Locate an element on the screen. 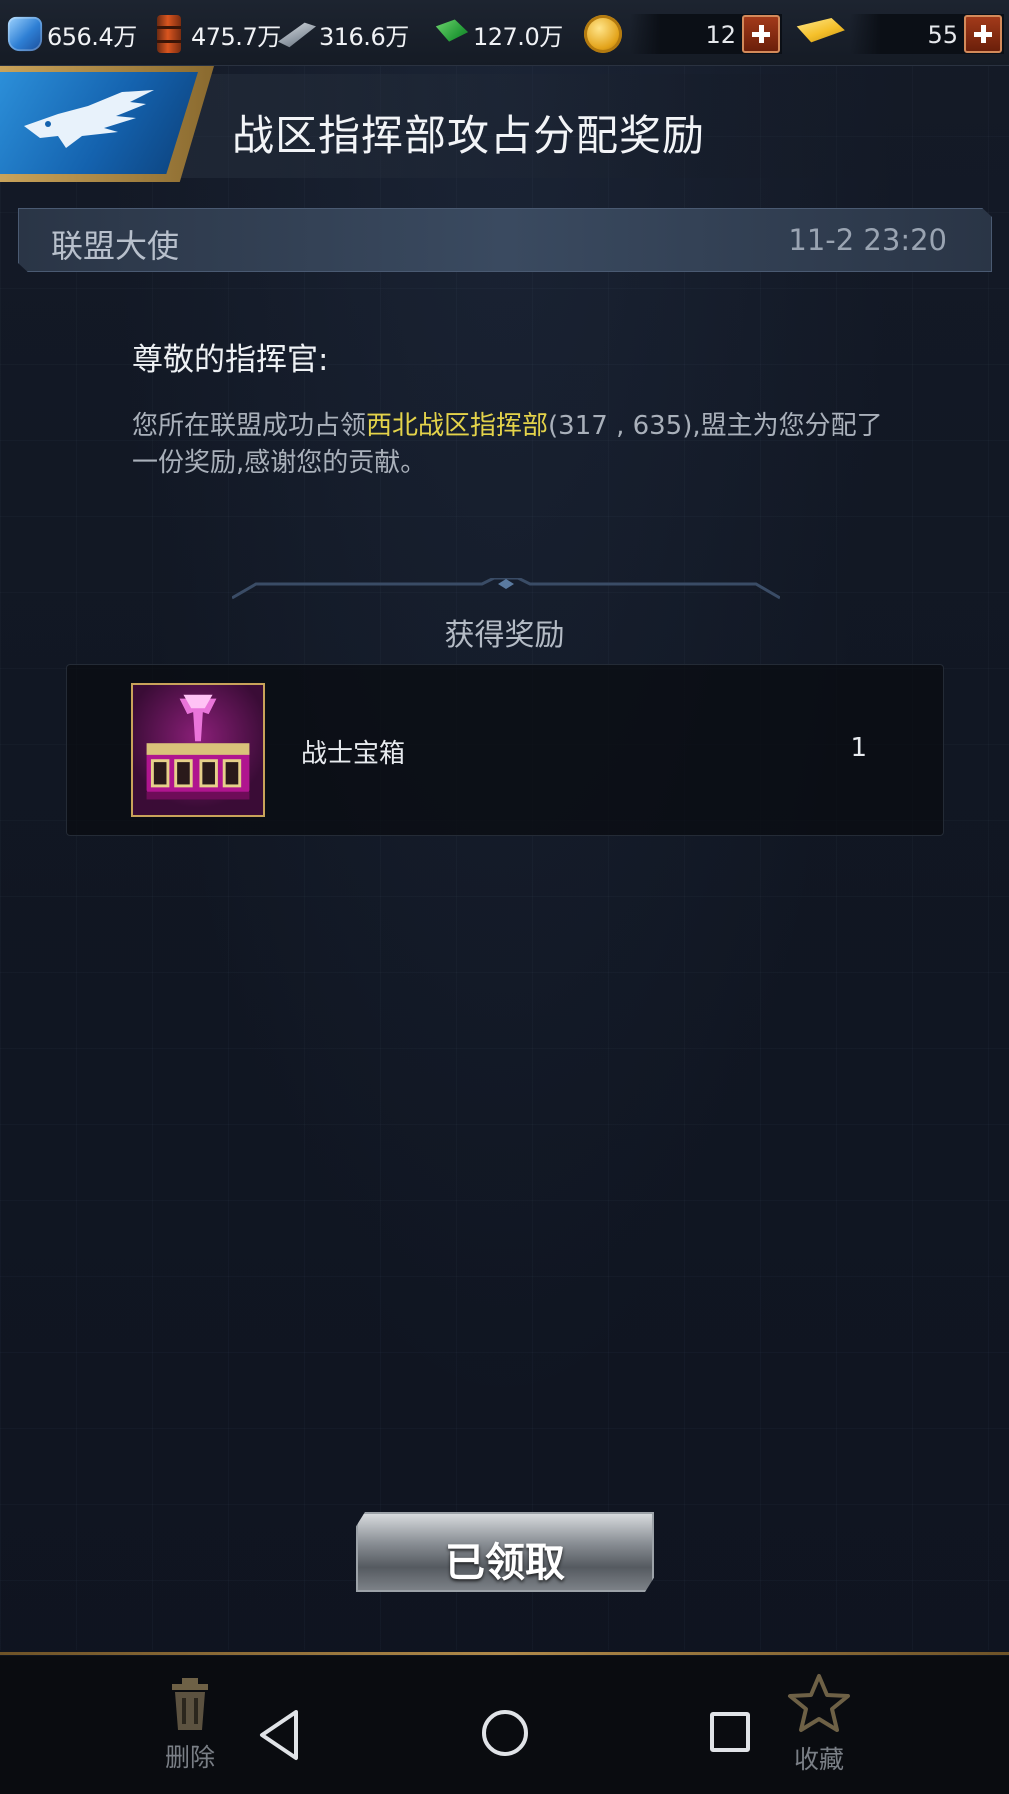  gold-bar-icon-wrap is located at coordinates (817, 34).